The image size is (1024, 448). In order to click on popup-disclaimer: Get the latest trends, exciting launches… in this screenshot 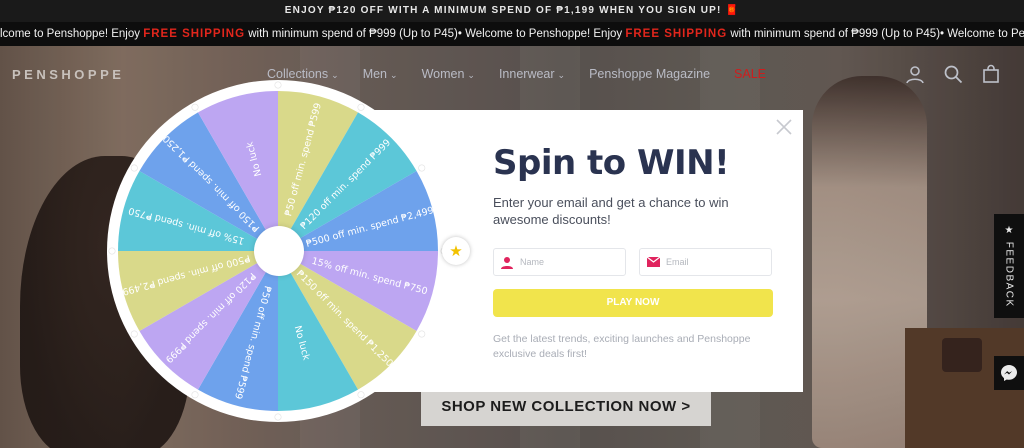, I will do `click(622, 346)`.